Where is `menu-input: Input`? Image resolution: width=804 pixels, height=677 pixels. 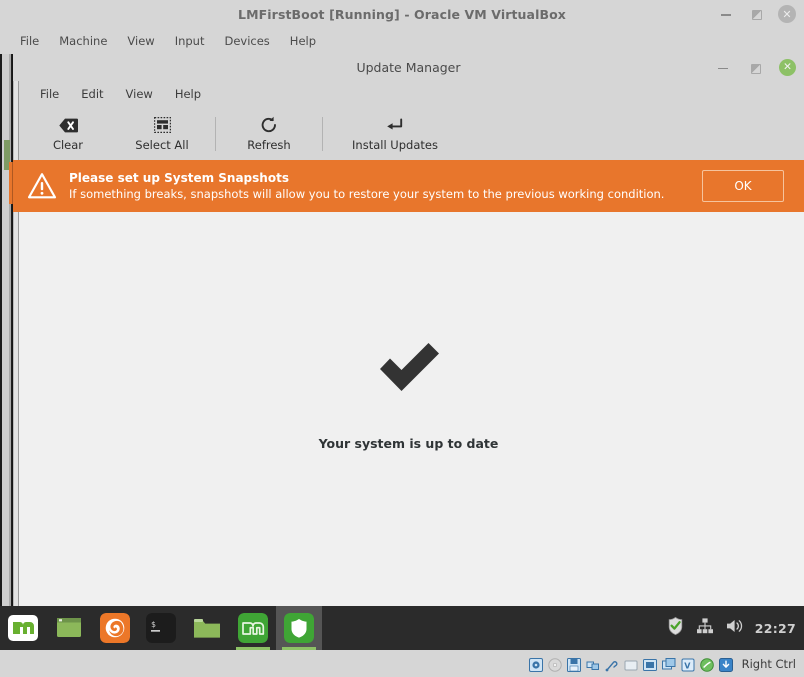 menu-input: Input is located at coordinates (190, 41).